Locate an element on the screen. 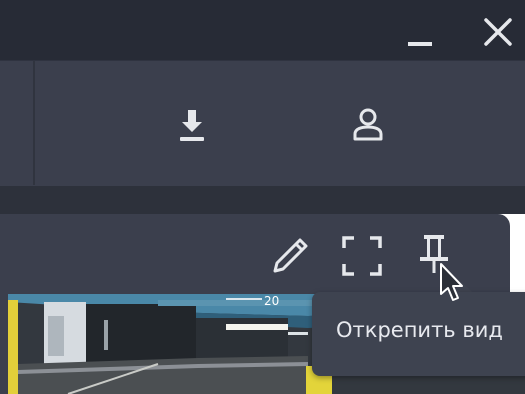 The height and width of the screenshot is (394, 525). user-button is located at coordinates (368, 125).